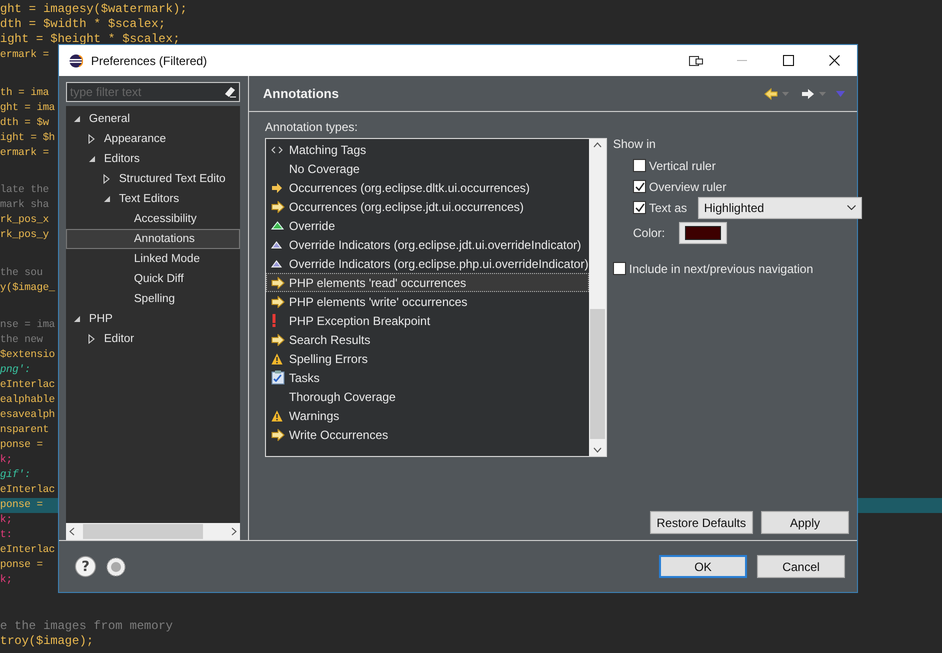 The width and height of the screenshot is (942, 653). What do you see at coordinates (234, 531) in the screenshot?
I see `scroll-right-icon` at bounding box center [234, 531].